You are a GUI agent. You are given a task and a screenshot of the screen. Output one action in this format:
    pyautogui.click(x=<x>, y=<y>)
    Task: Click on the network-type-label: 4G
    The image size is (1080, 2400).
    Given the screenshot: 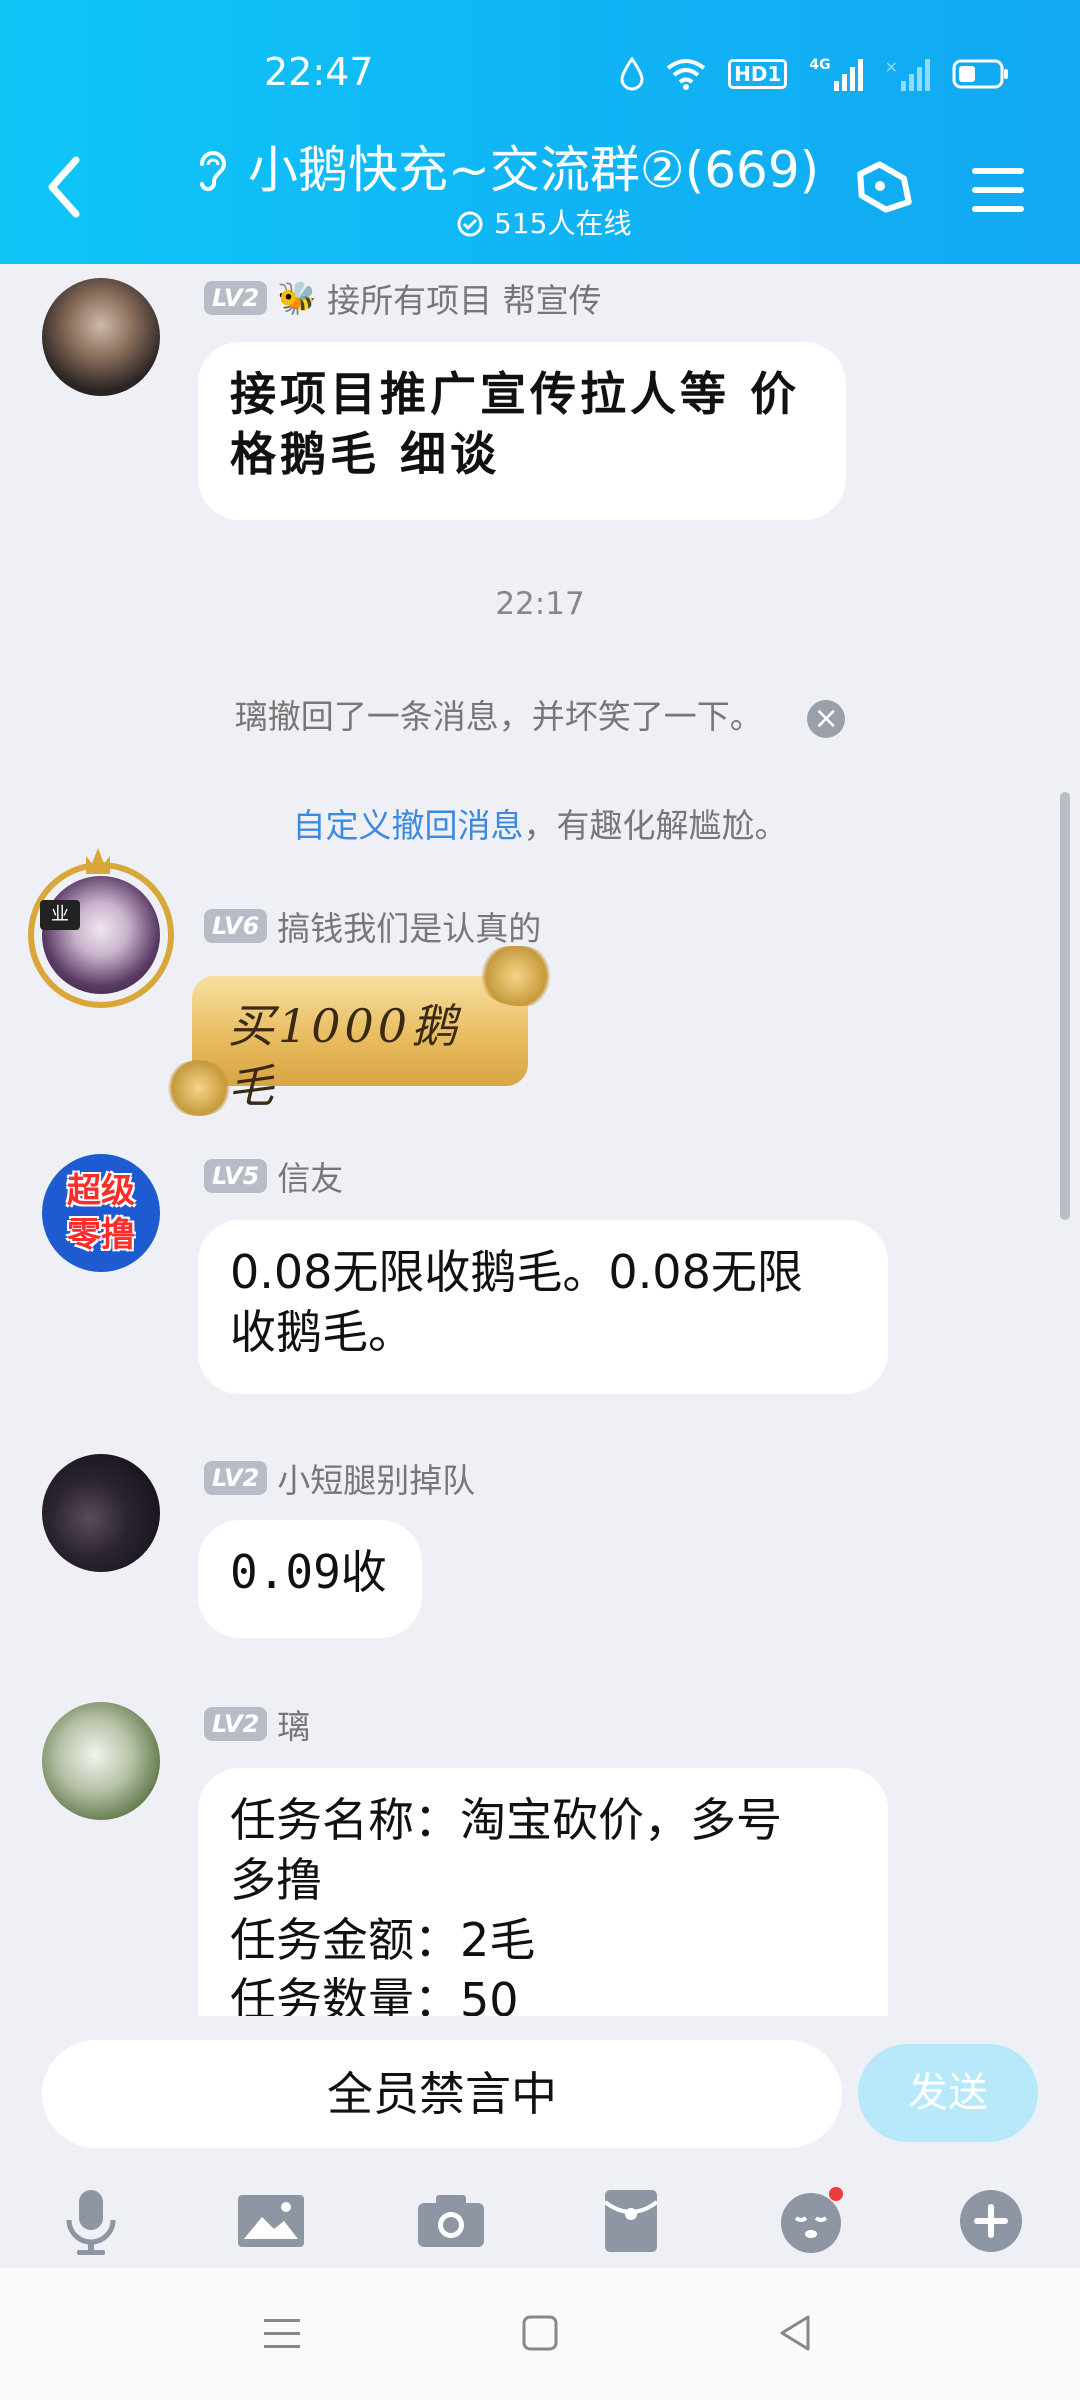 What is the action you would take?
    pyautogui.click(x=820, y=65)
    